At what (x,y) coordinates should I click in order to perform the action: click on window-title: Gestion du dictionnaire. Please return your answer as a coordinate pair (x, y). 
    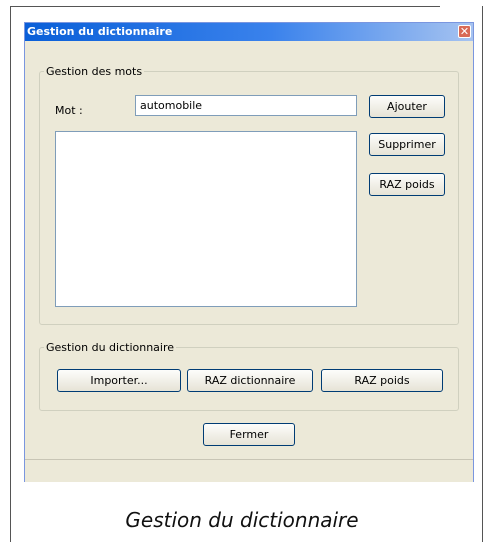
    Looking at the image, I should click on (100, 31).